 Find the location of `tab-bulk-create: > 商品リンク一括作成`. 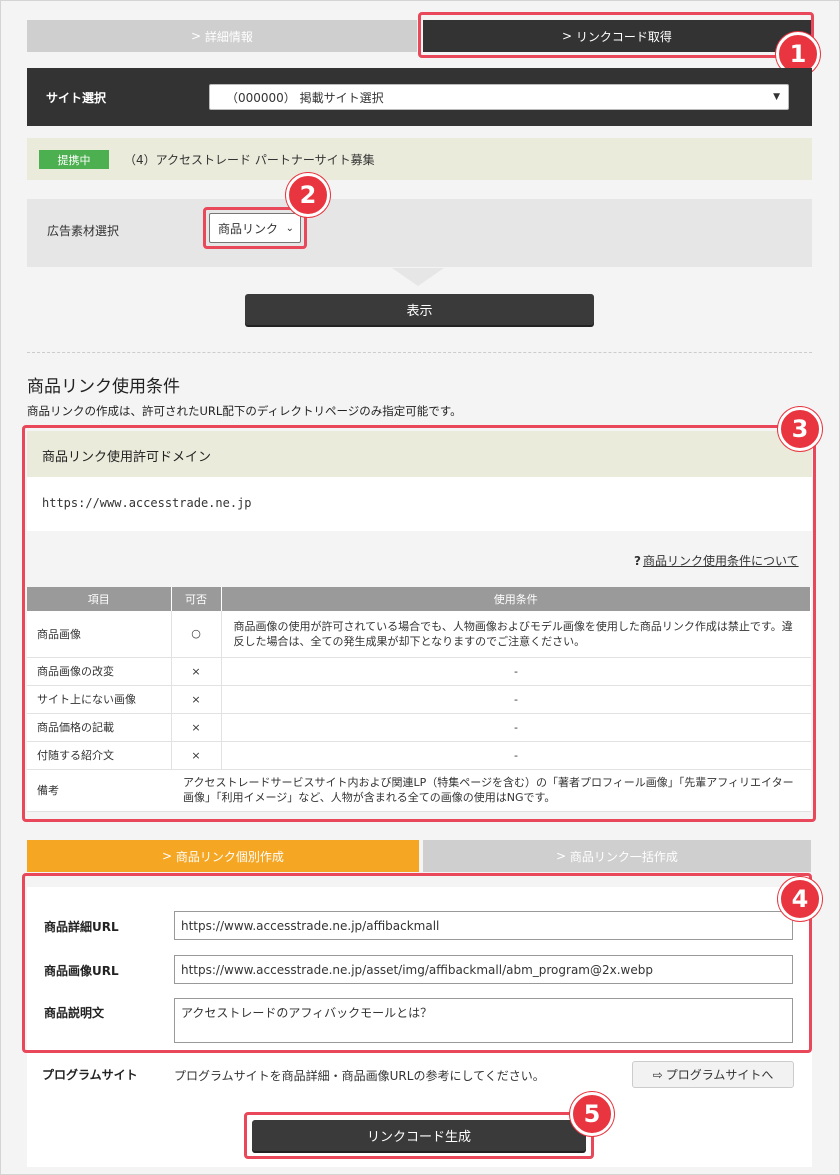

tab-bulk-create: > 商品リンク一括作成 is located at coordinates (617, 856).